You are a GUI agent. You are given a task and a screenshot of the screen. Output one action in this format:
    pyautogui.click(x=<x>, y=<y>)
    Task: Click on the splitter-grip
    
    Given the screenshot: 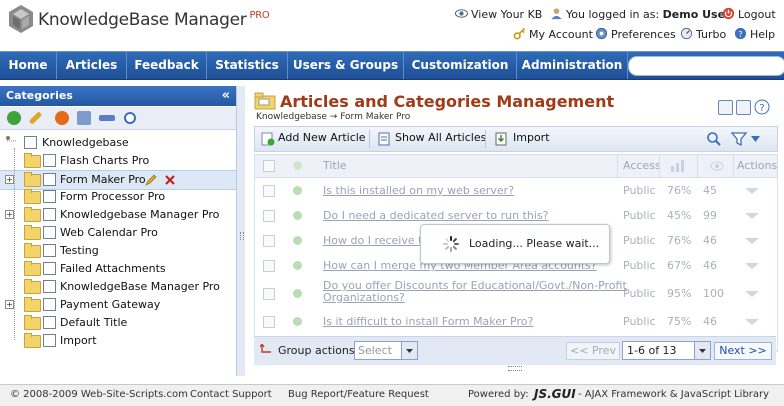 What is the action you would take?
    pyautogui.click(x=242, y=236)
    